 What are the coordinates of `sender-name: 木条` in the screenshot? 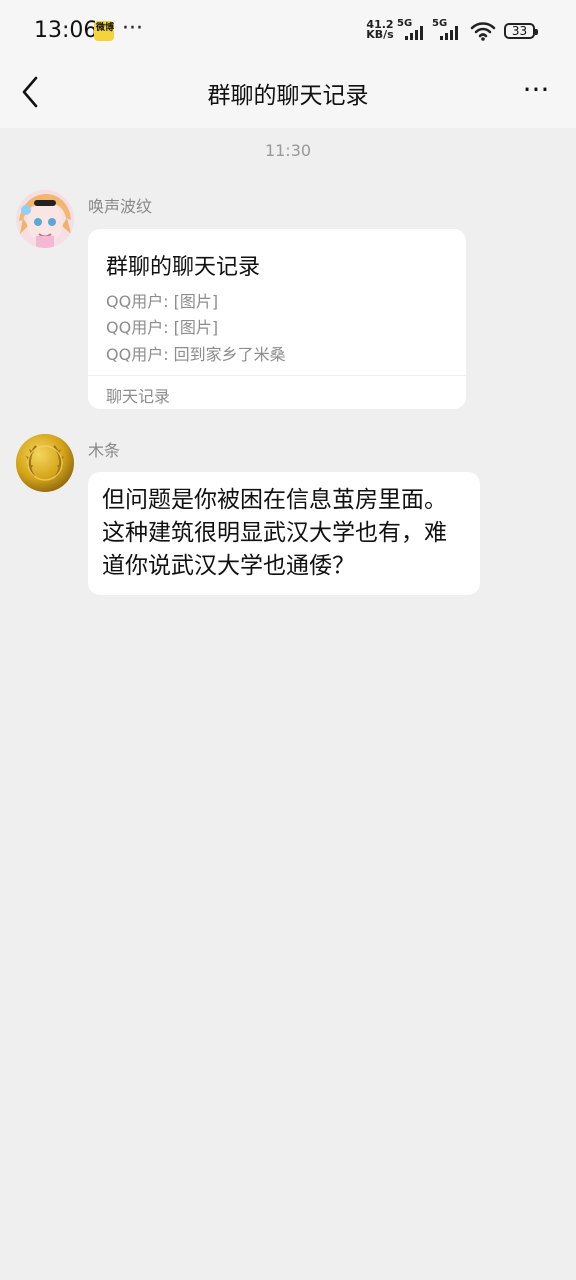 It's located at (104, 450).